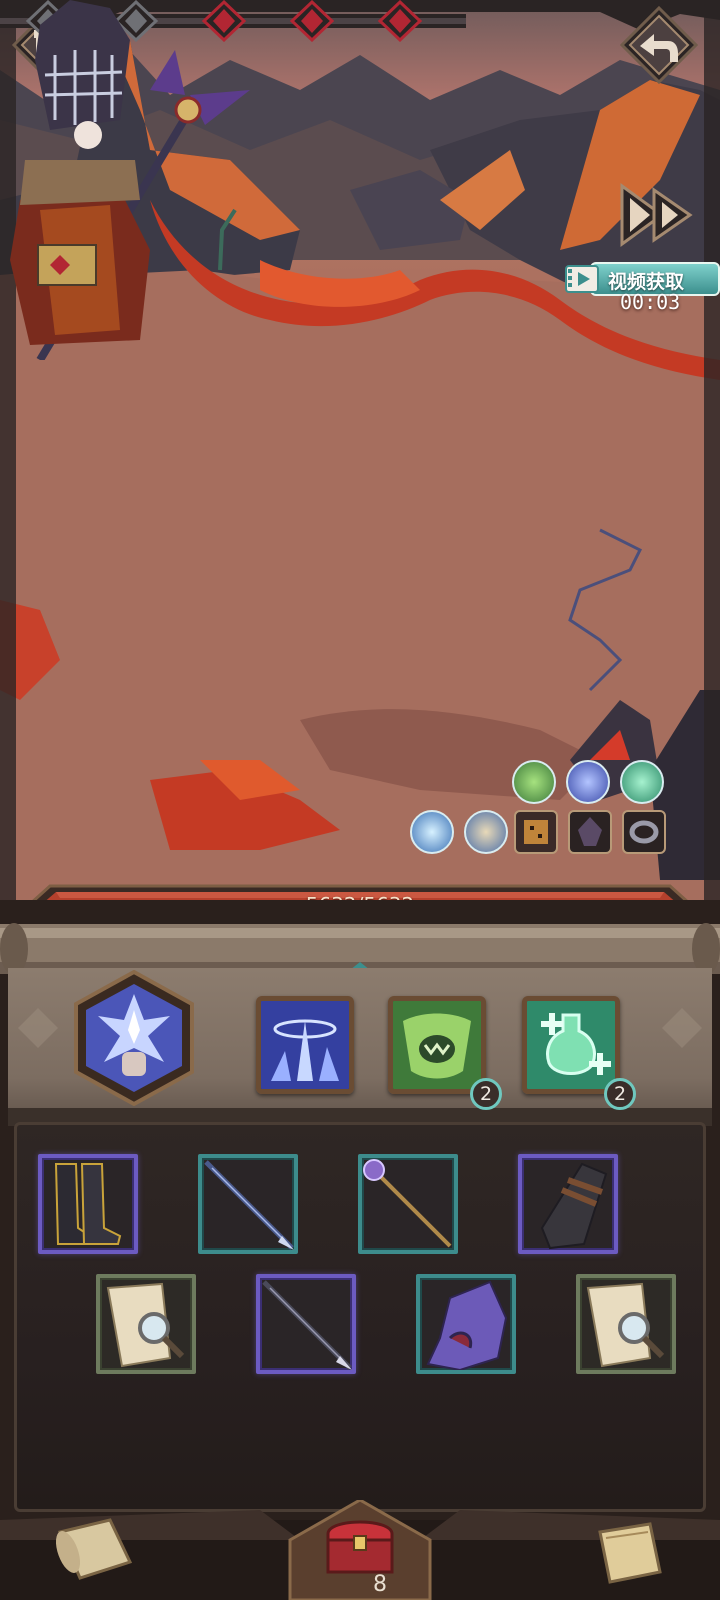  What do you see at coordinates (656, 215) in the screenshot?
I see `fast-forward-icon` at bounding box center [656, 215].